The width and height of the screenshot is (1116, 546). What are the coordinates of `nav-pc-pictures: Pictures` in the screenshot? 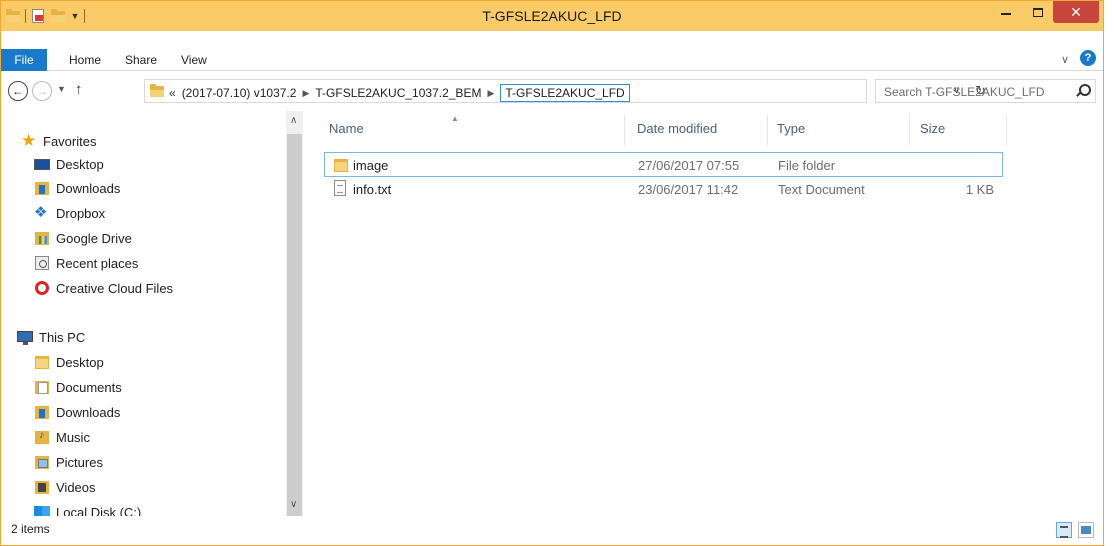 It's located at (68, 462).